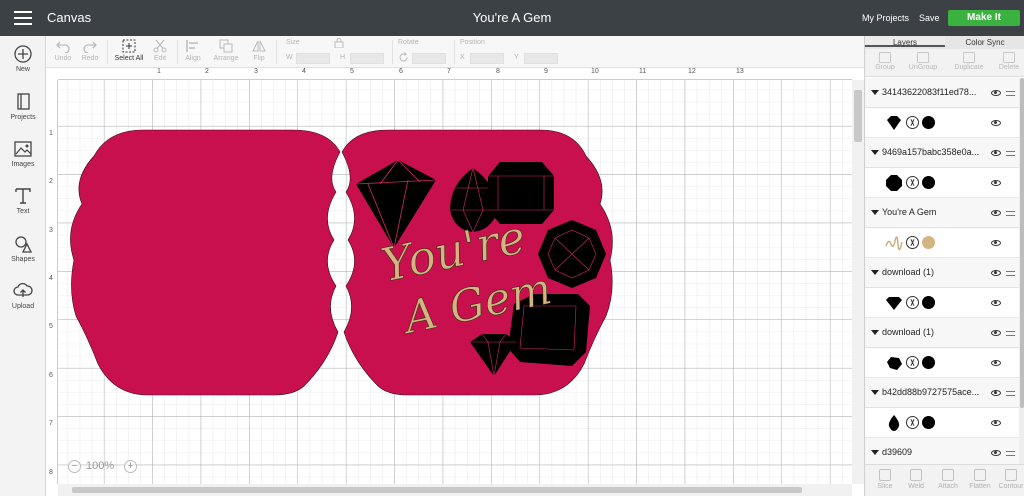 Image resolution: width=1024 pixels, height=496 pixels. Describe the element at coordinates (23, 248) in the screenshot. I see `shapes-tool: Shapes` at that location.